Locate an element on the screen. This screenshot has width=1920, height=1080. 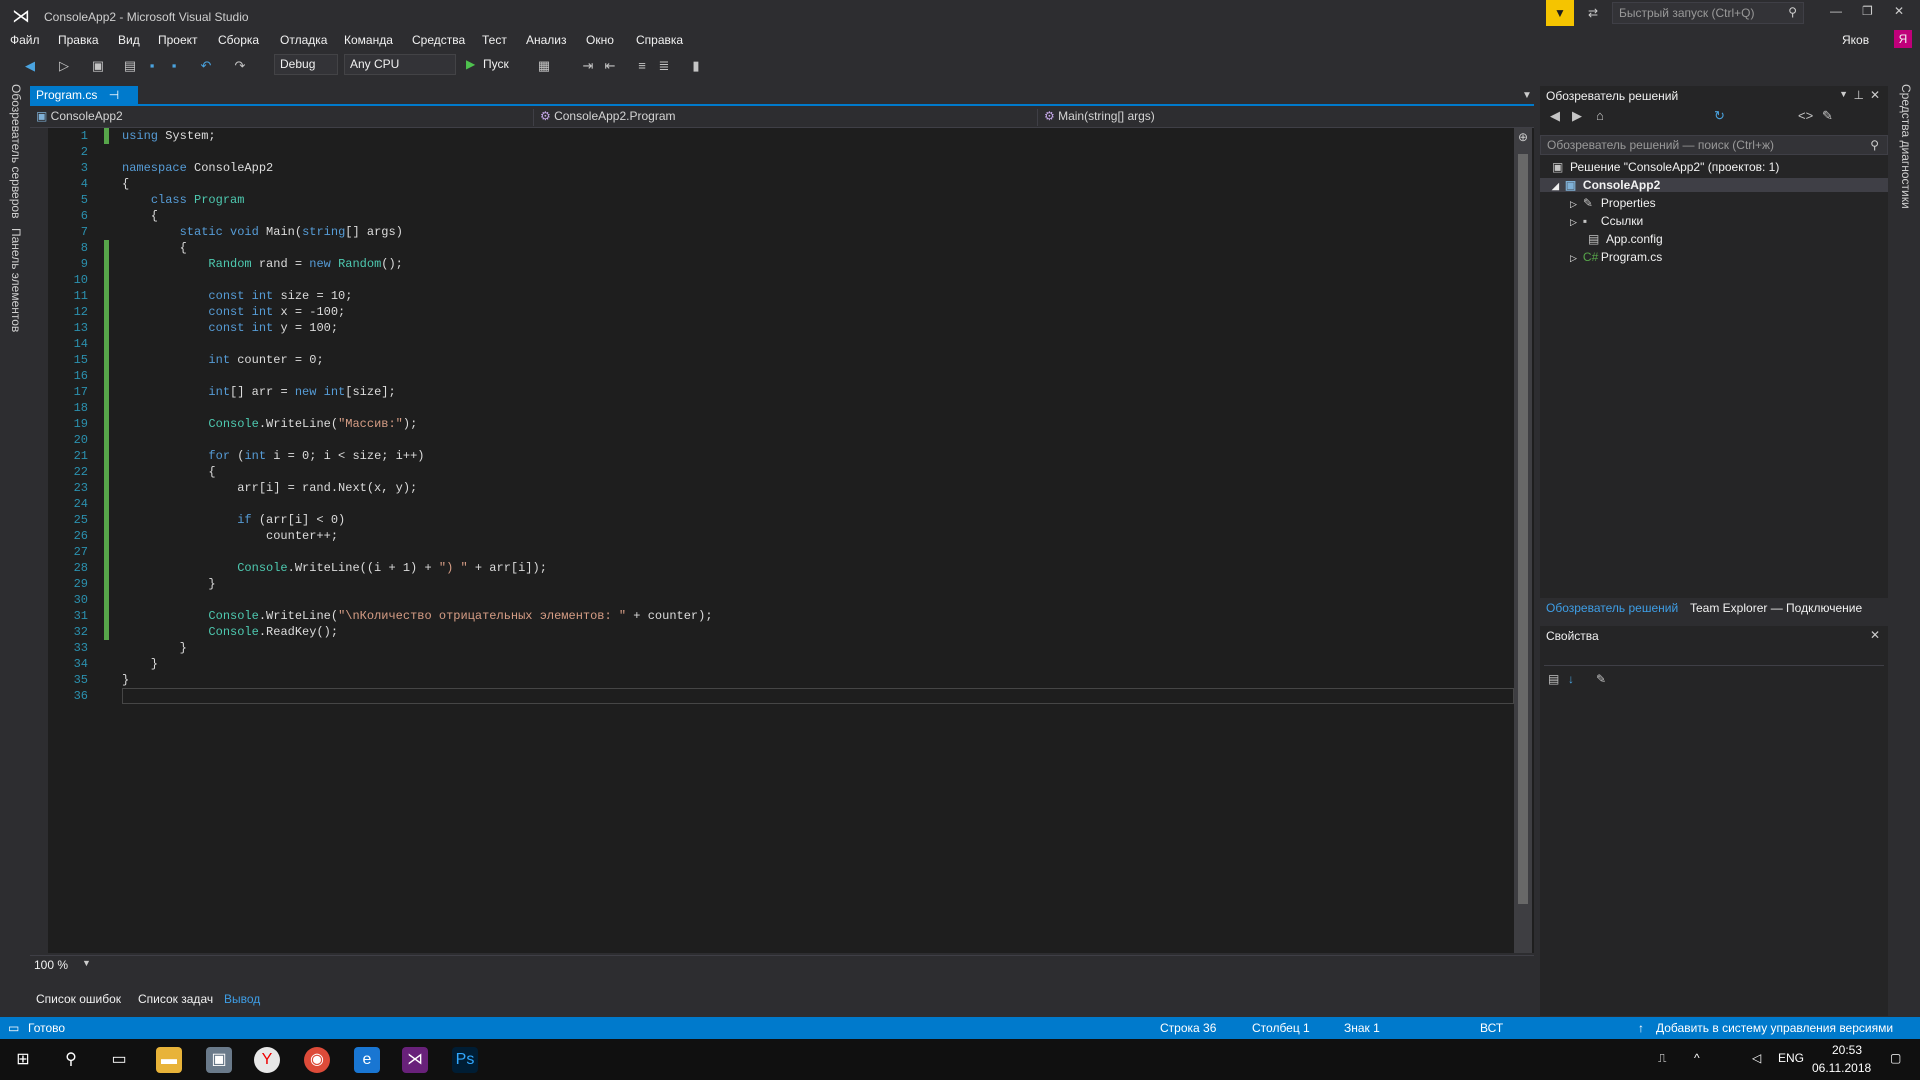
se-sync-icon: ↻ is located at coordinates (1719, 116).